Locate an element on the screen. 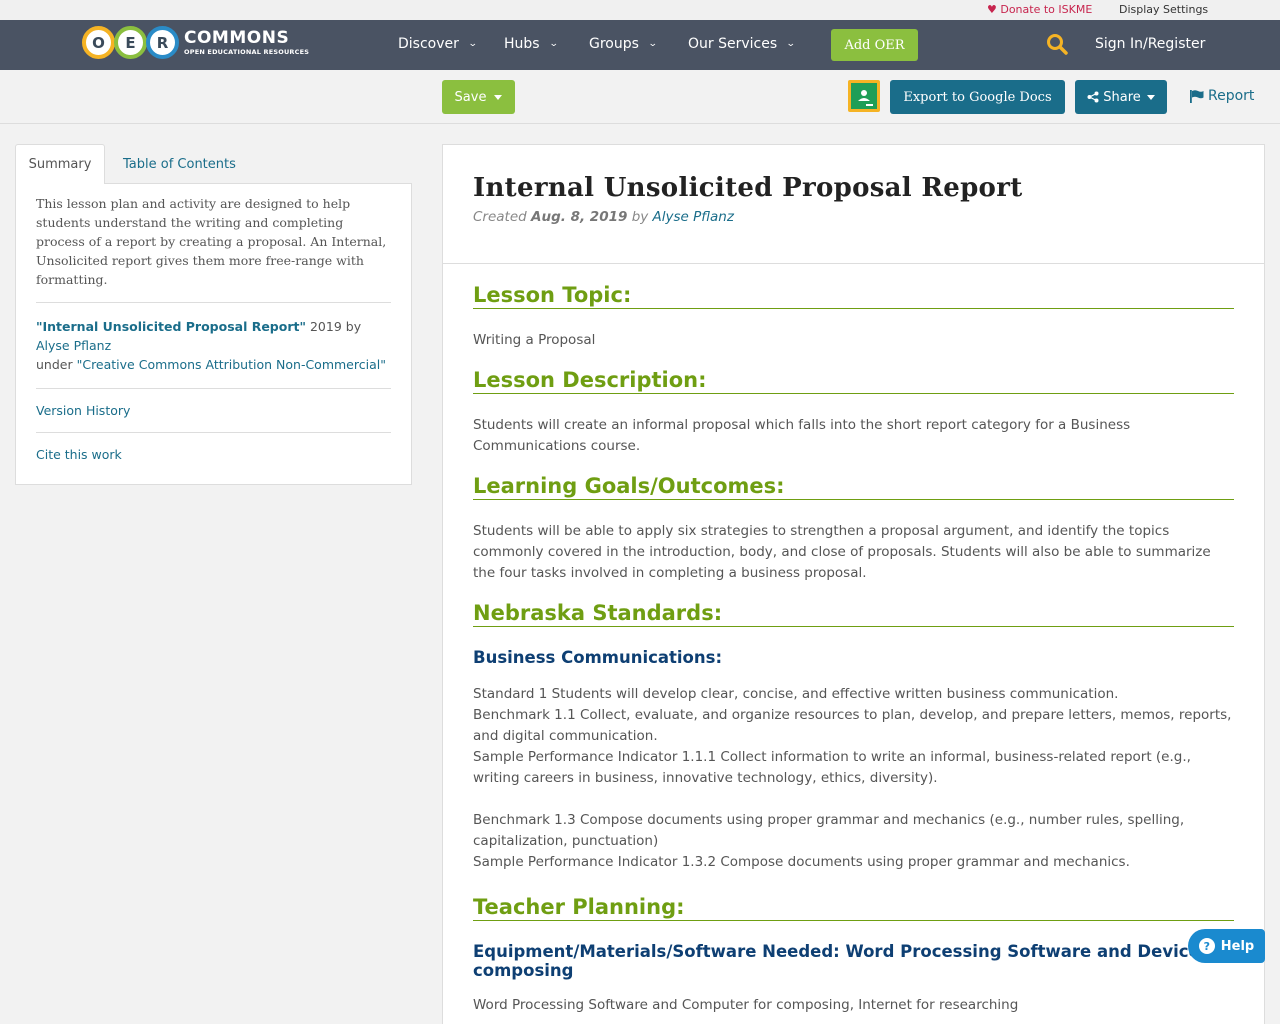 The image size is (1280, 1024). nav-discover-label: Discover is located at coordinates (428, 44).